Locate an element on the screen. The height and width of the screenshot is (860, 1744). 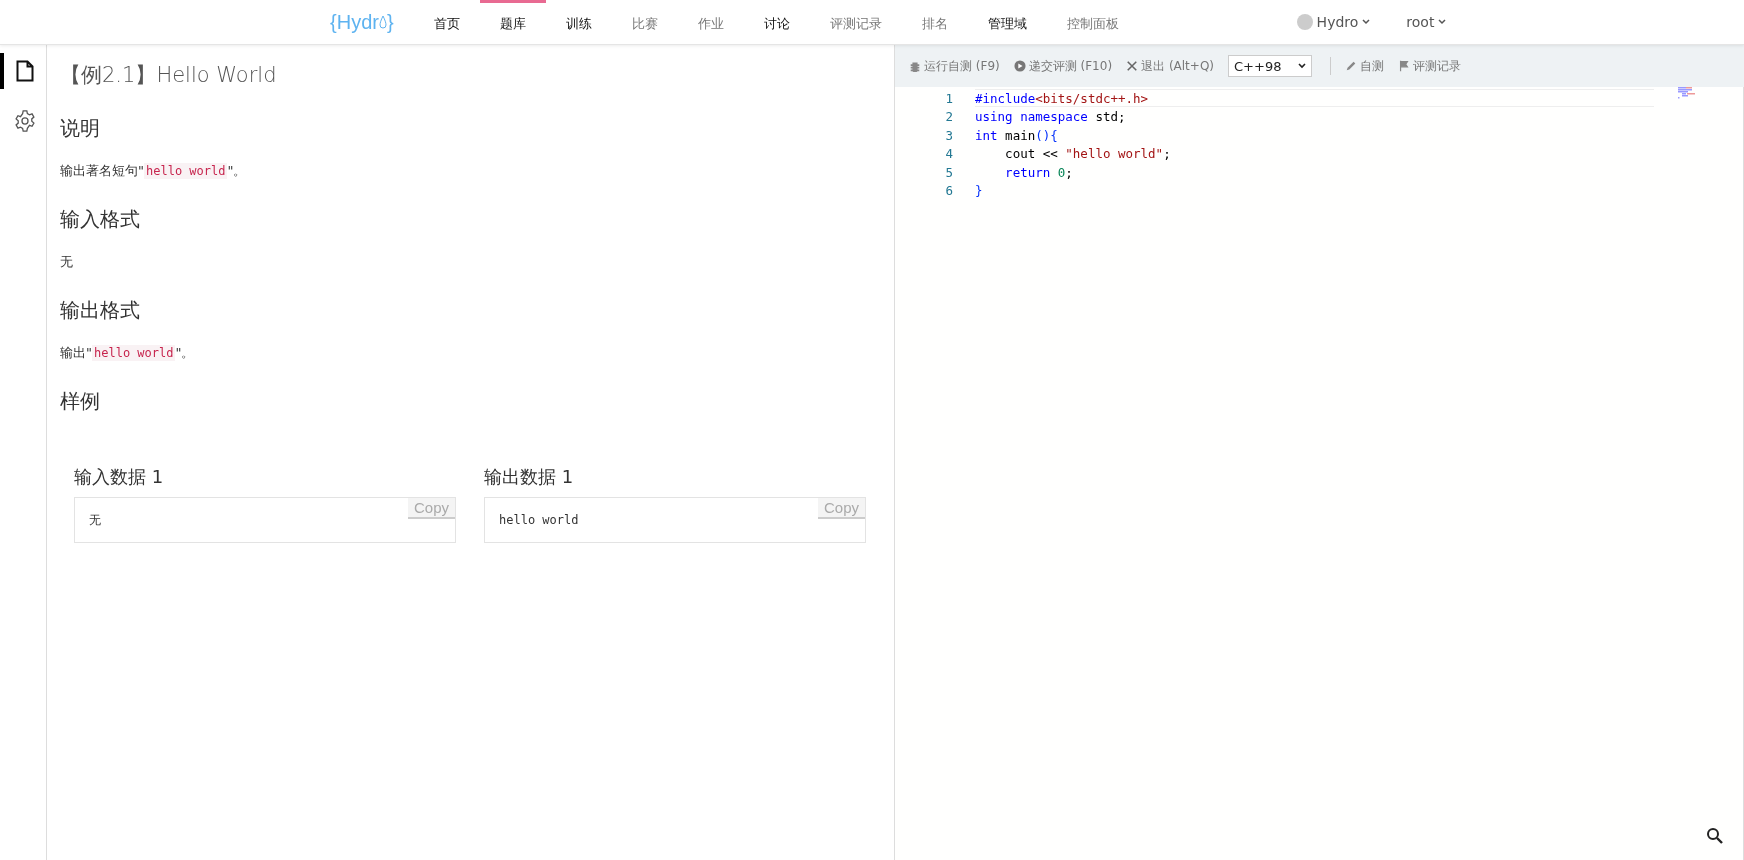
nav-link: 训练 is located at coordinates (578, 22).